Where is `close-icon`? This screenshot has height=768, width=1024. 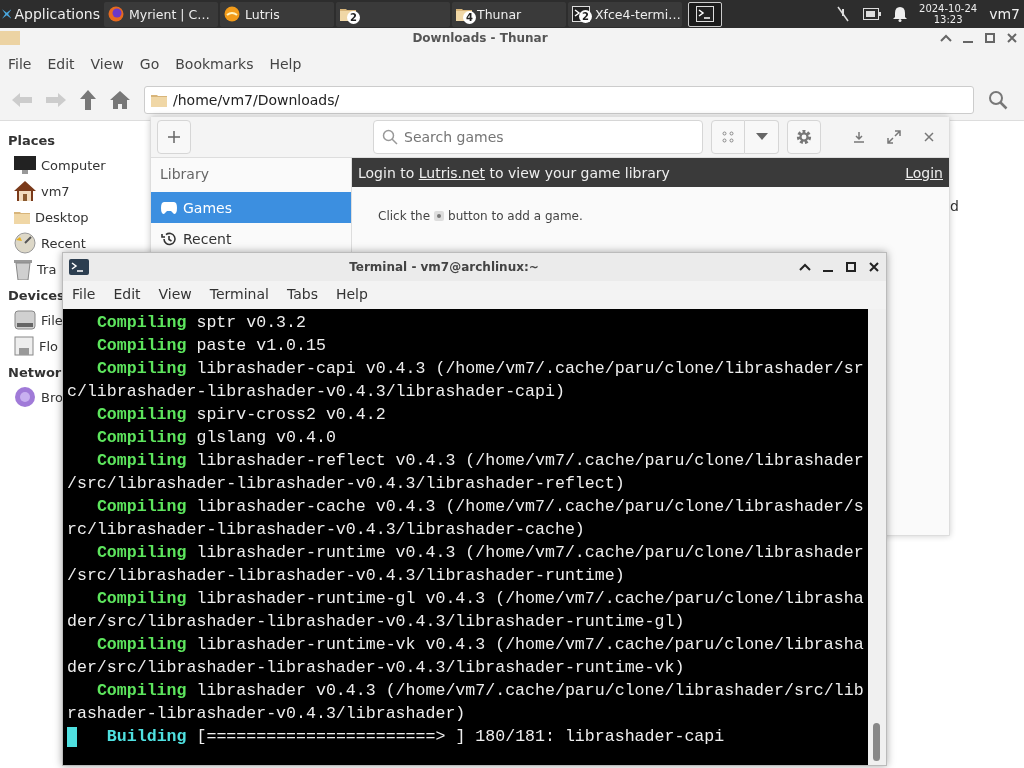
close-icon is located at coordinates (874, 267).